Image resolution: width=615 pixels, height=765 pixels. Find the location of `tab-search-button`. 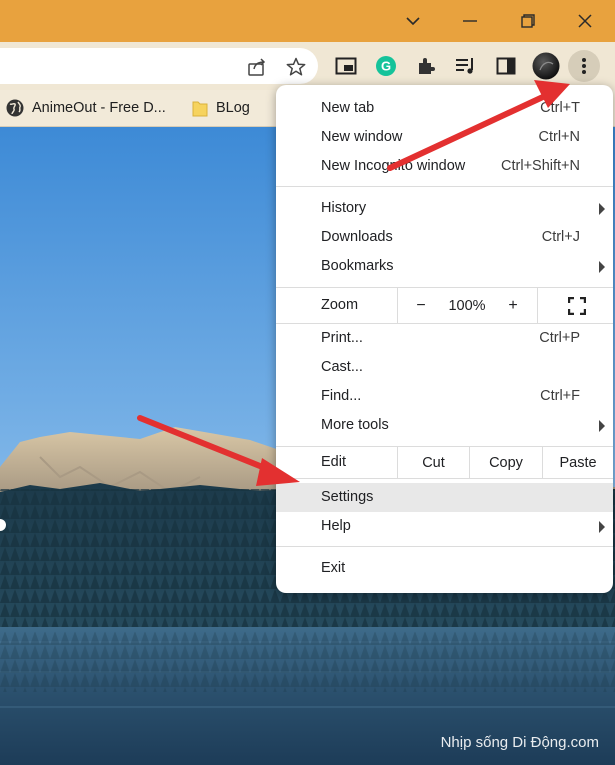

tab-search-button is located at coordinates (413, 21).